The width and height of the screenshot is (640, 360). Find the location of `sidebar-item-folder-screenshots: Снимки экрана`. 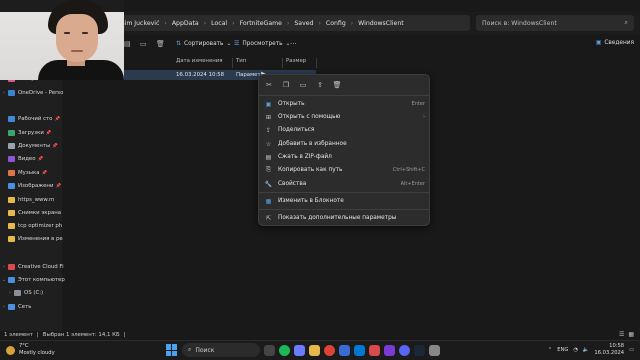

sidebar-item-folder-screenshots: Снимки экрана is located at coordinates (30, 213).